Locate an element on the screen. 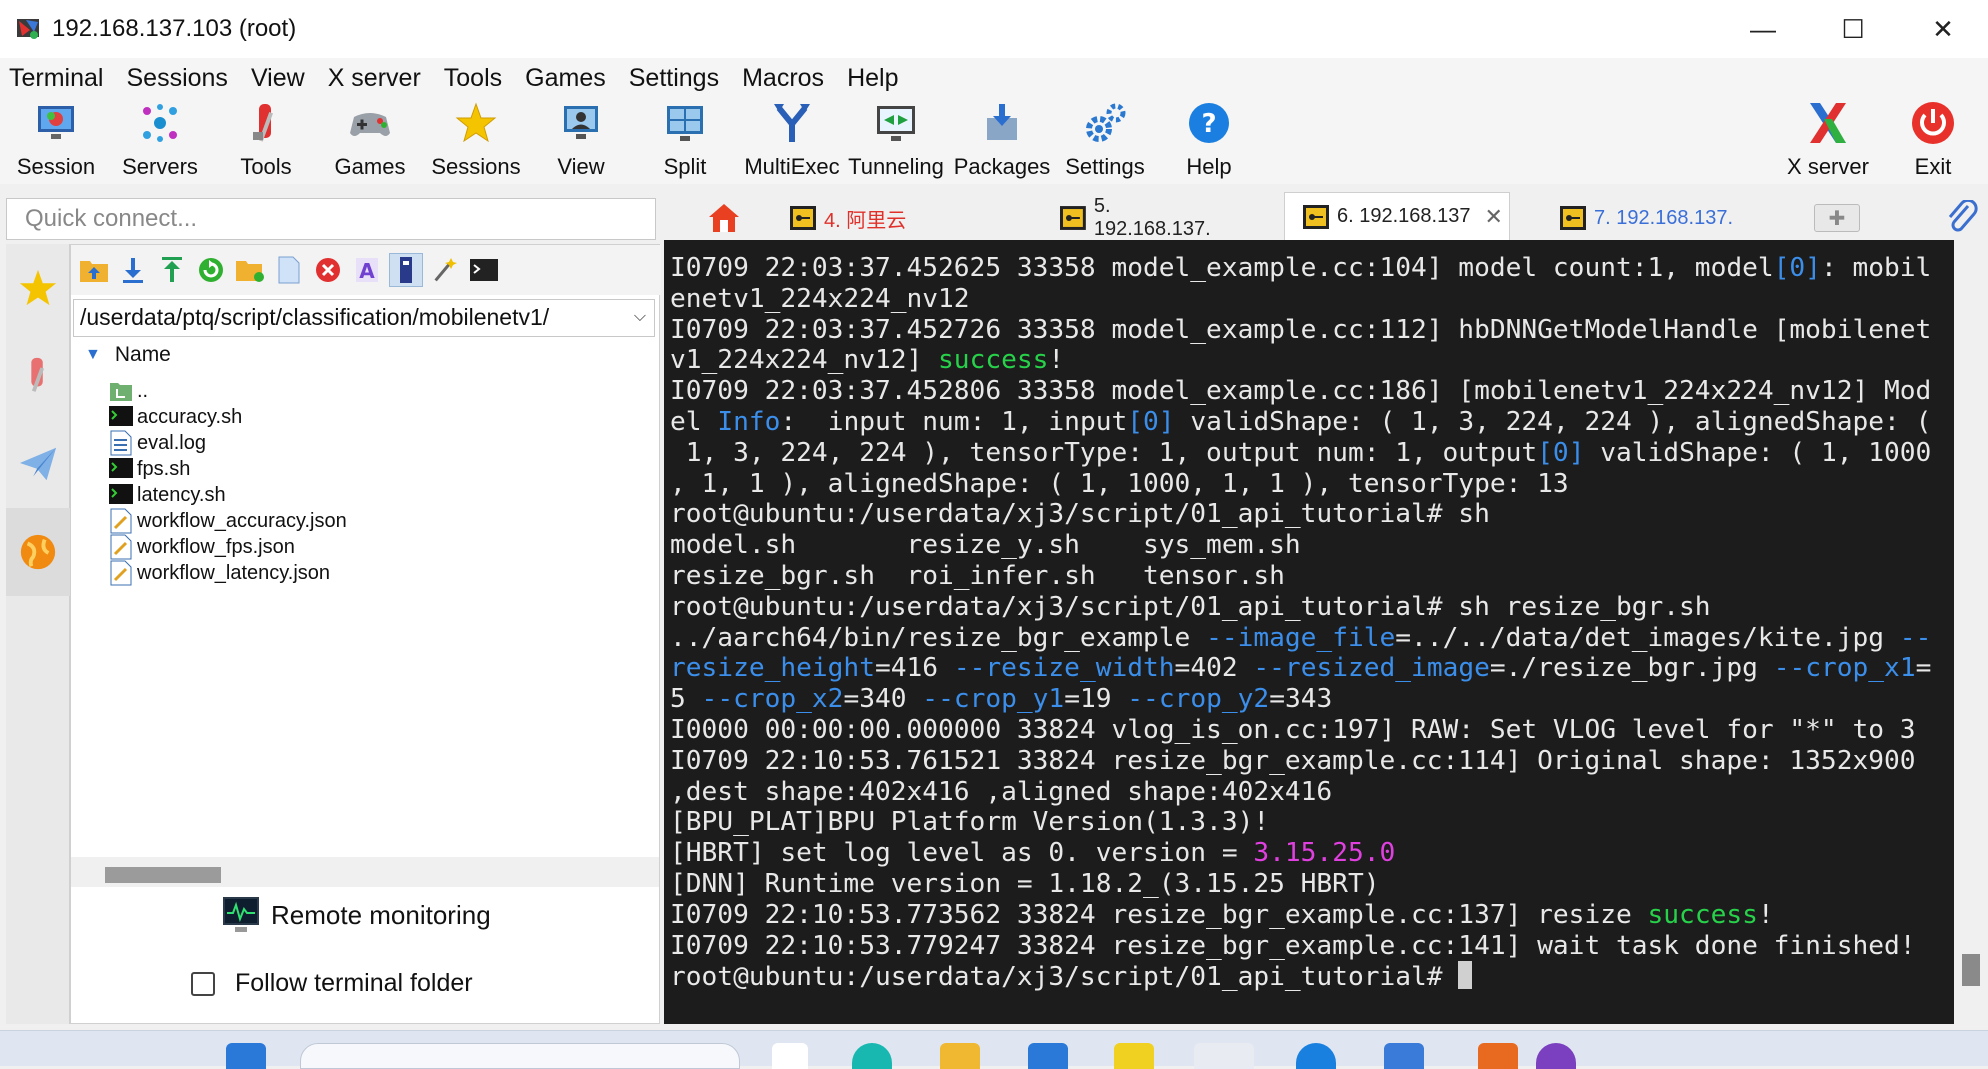 This screenshot has width=1988, height=1069. magic-wand-icon is located at coordinates (445, 270).